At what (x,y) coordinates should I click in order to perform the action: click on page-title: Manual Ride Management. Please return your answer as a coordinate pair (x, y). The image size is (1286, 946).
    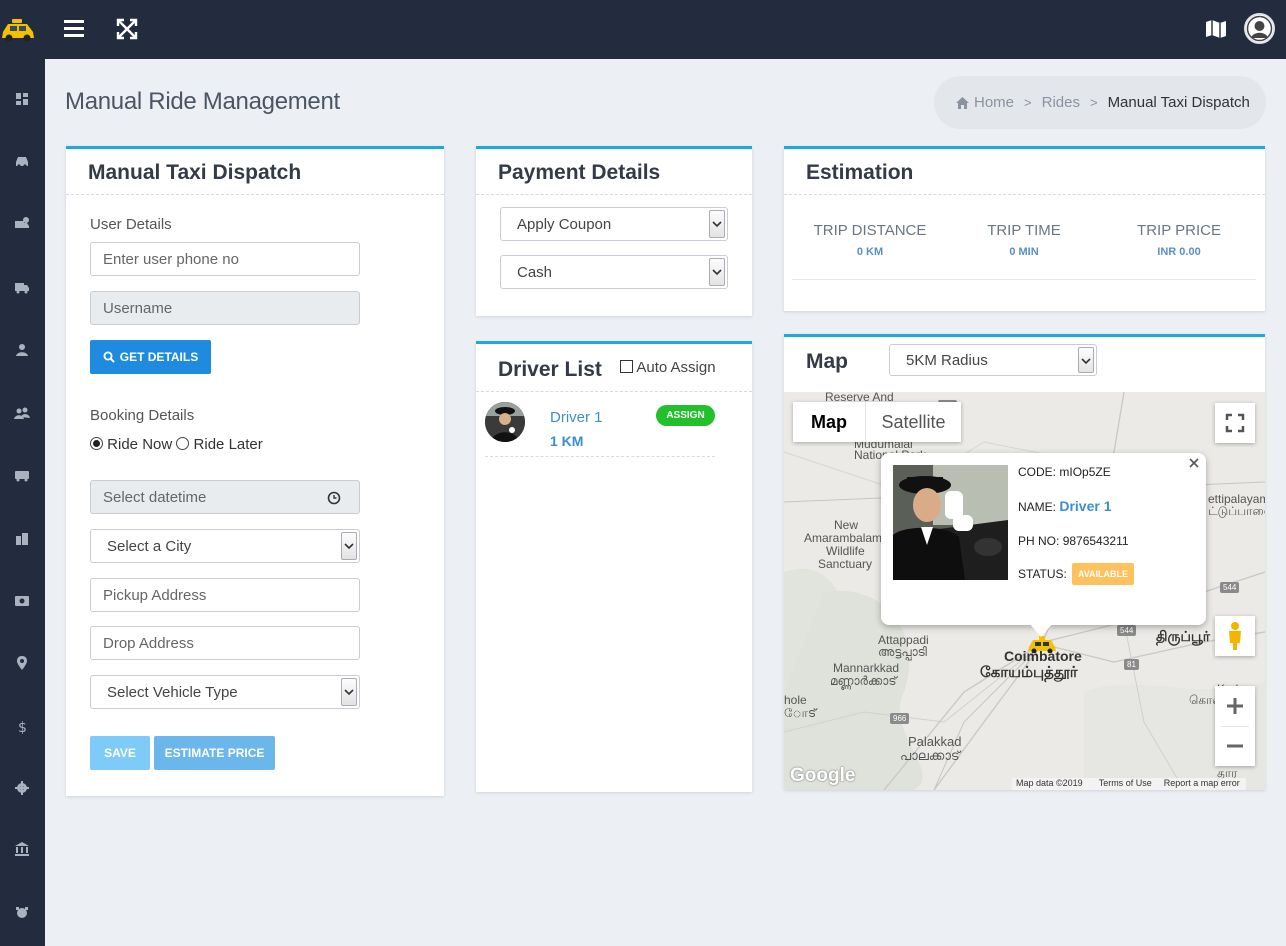
    Looking at the image, I should click on (202, 101).